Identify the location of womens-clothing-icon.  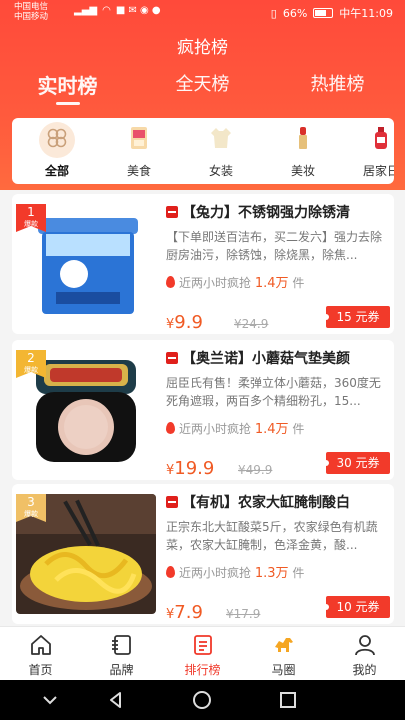
(221, 138).